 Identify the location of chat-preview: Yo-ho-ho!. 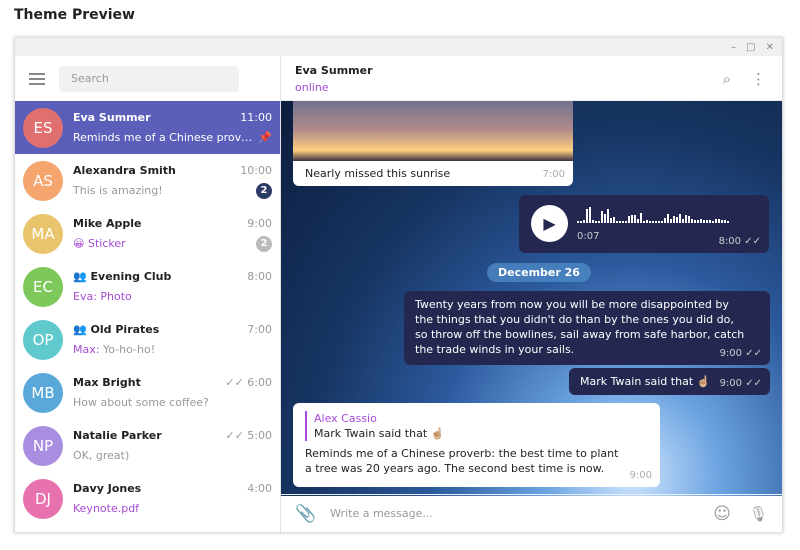
(129, 349).